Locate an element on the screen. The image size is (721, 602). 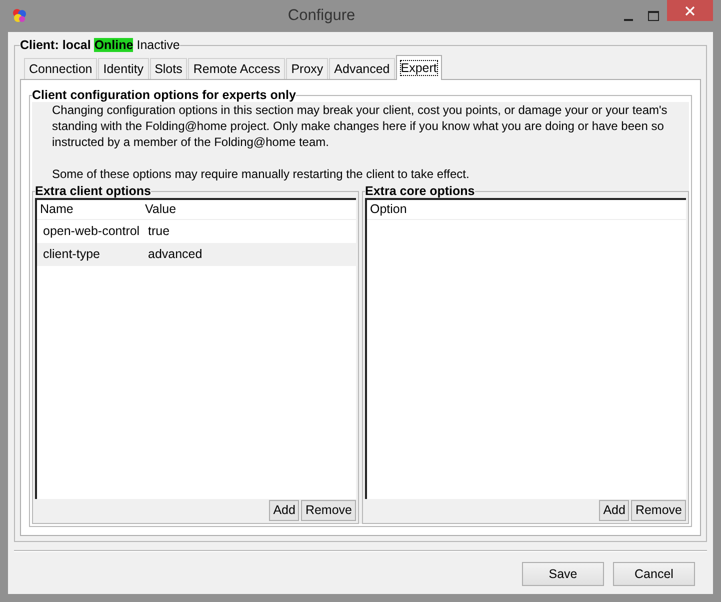
tab: Remote Access is located at coordinates (237, 68).